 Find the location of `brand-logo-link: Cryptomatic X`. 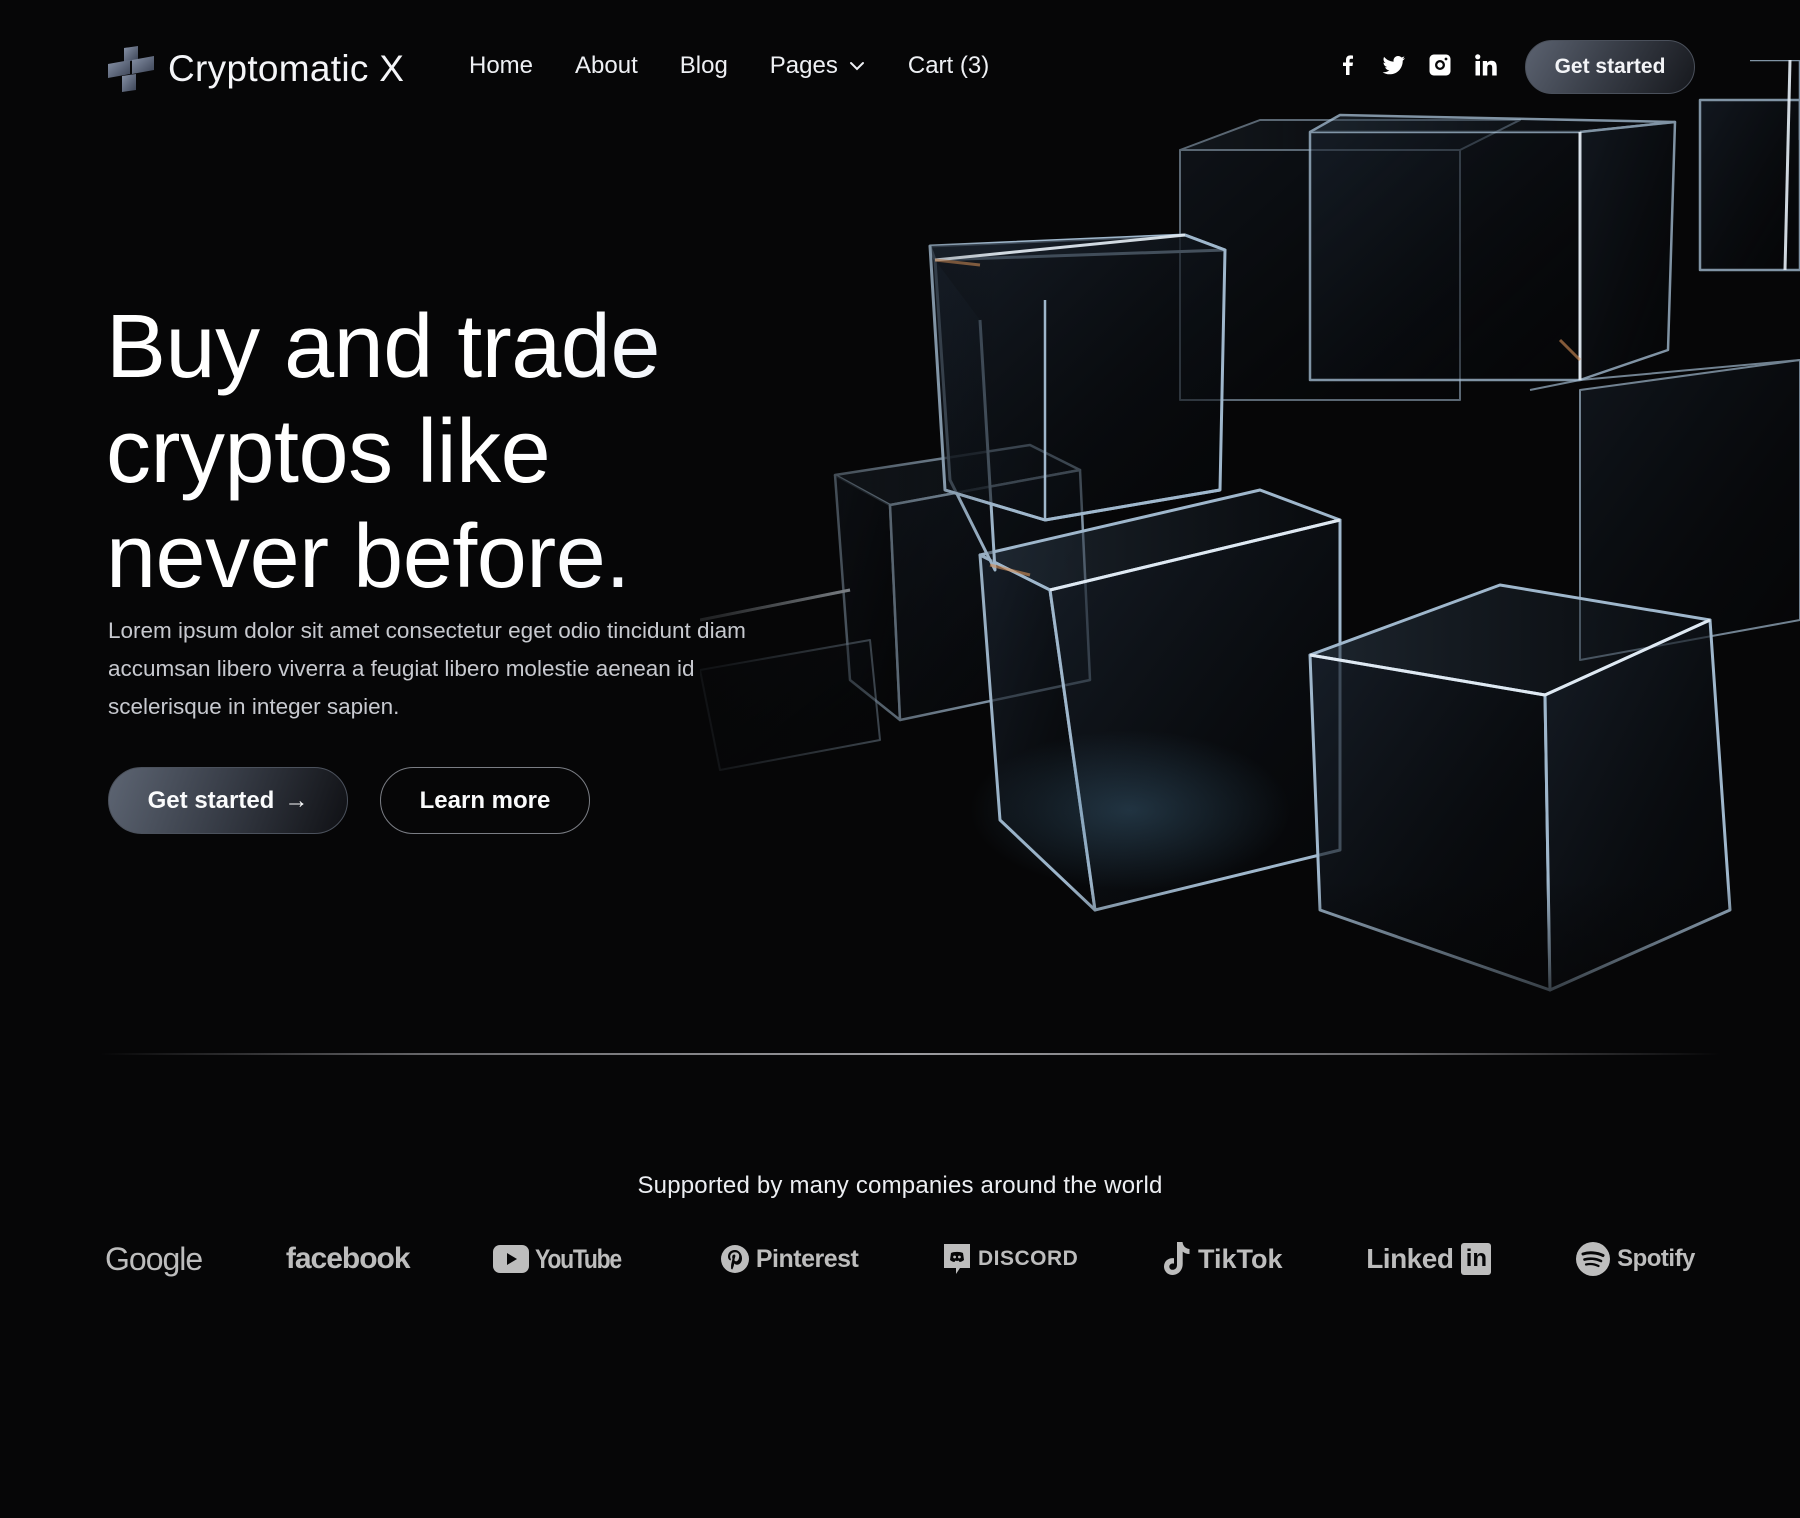

brand-logo-link: Cryptomatic X is located at coordinates (255, 69).